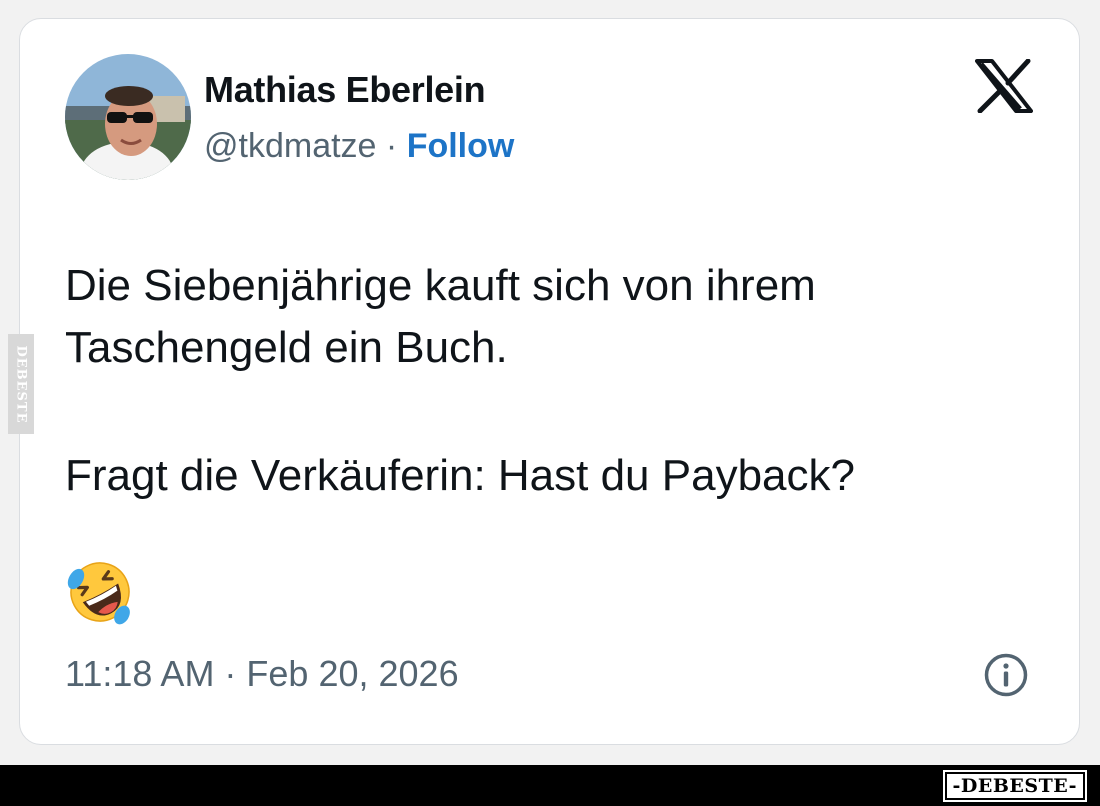  I want to click on tweet-text-line-2: Fragt die Verkäuferin: Hast du Payback?, so click(460, 475).